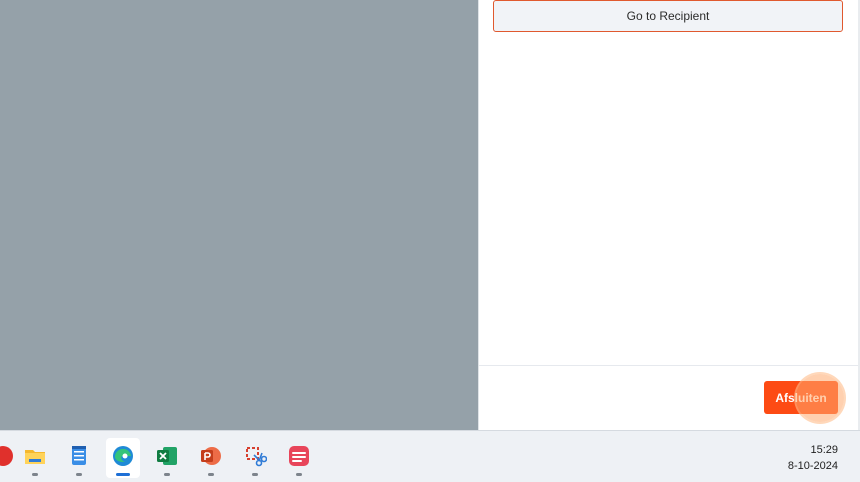 Image resolution: width=860 pixels, height=482 pixels. I want to click on taskbar-edge-browser, so click(123, 458).